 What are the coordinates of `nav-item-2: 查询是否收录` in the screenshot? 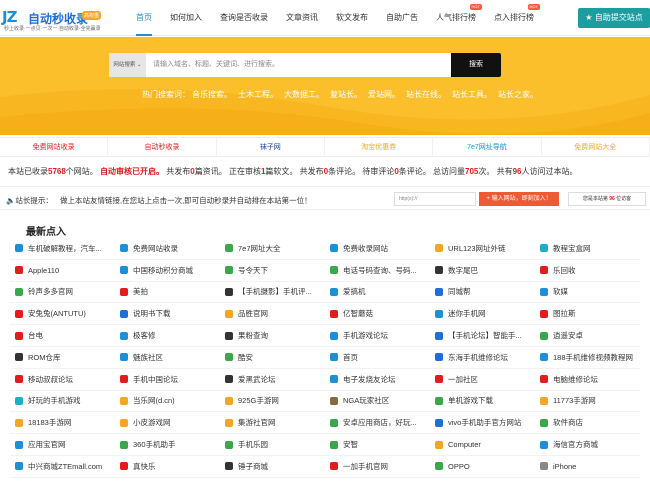 It's located at (244, 18).